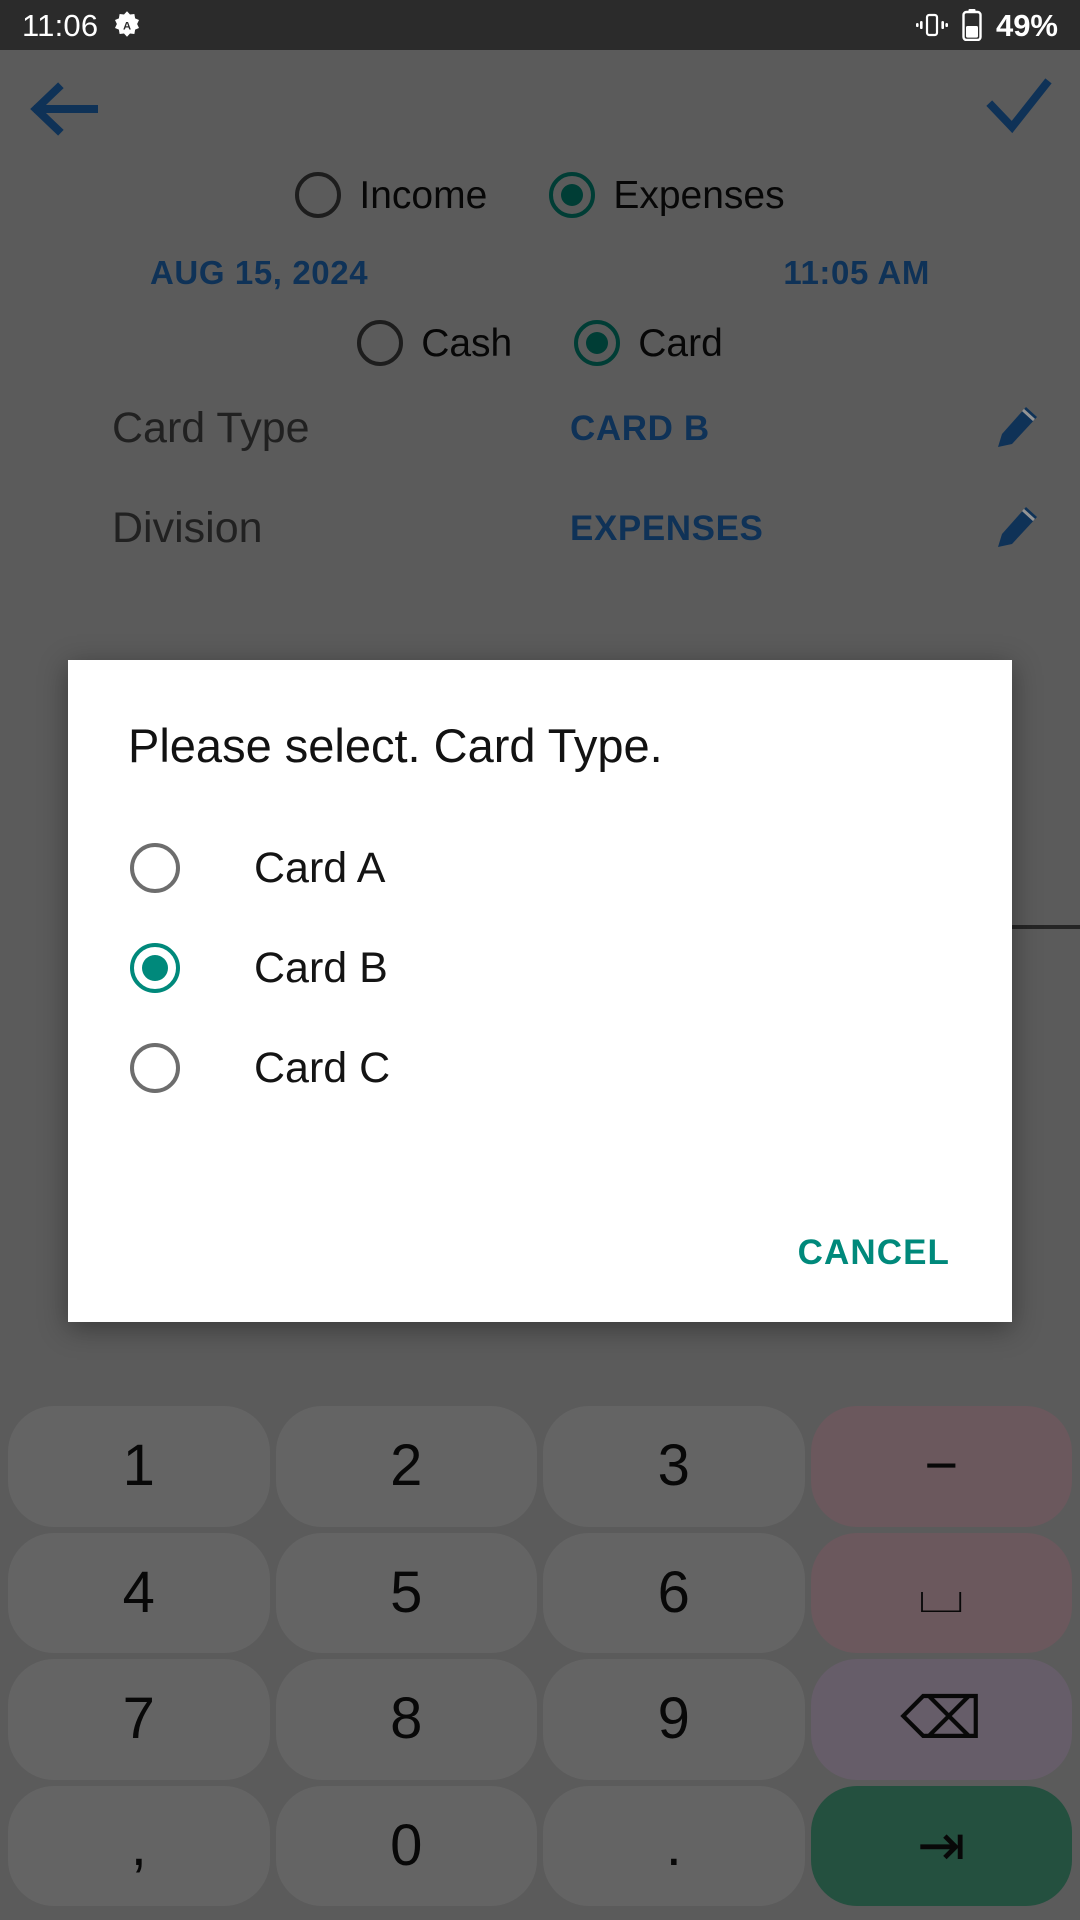 This screenshot has width=1080, height=1920. I want to click on status-bar-right: 49%, so click(986, 25).